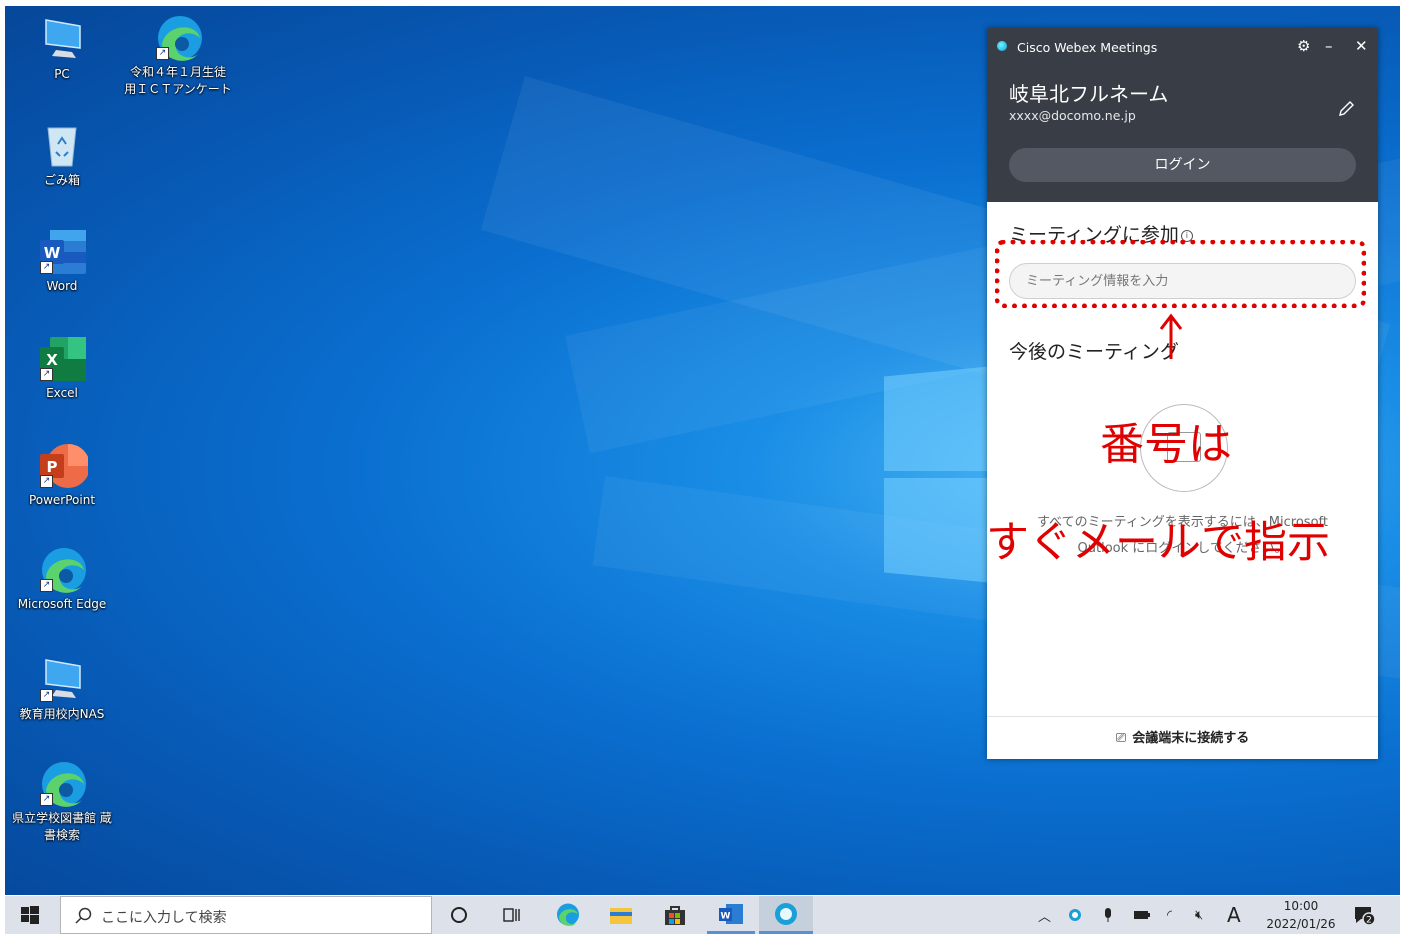  I want to click on desktop-icon-nas: ↗ 教育用校内NAS, so click(62, 689).